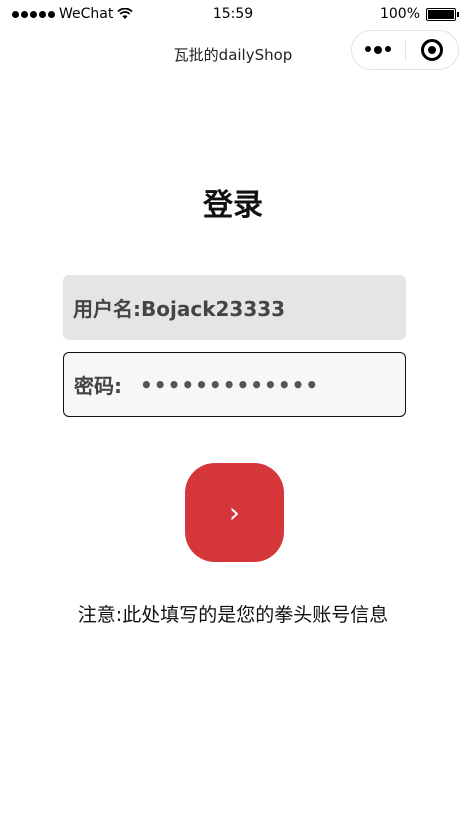  What do you see at coordinates (442, 14) in the screenshot?
I see `battery-icon` at bounding box center [442, 14].